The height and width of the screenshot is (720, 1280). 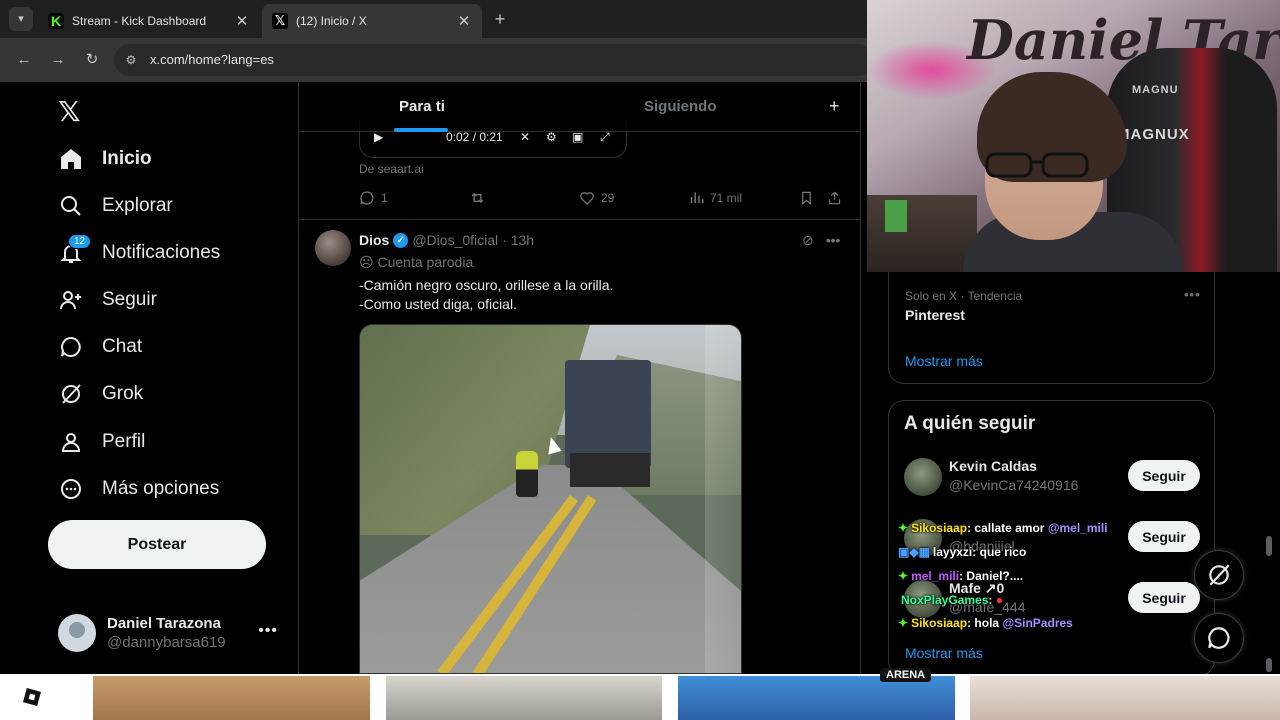 What do you see at coordinates (416, 262) in the screenshot?
I see `parody-label: ☹ Cuenta parodia` at bounding box center [416, 262].